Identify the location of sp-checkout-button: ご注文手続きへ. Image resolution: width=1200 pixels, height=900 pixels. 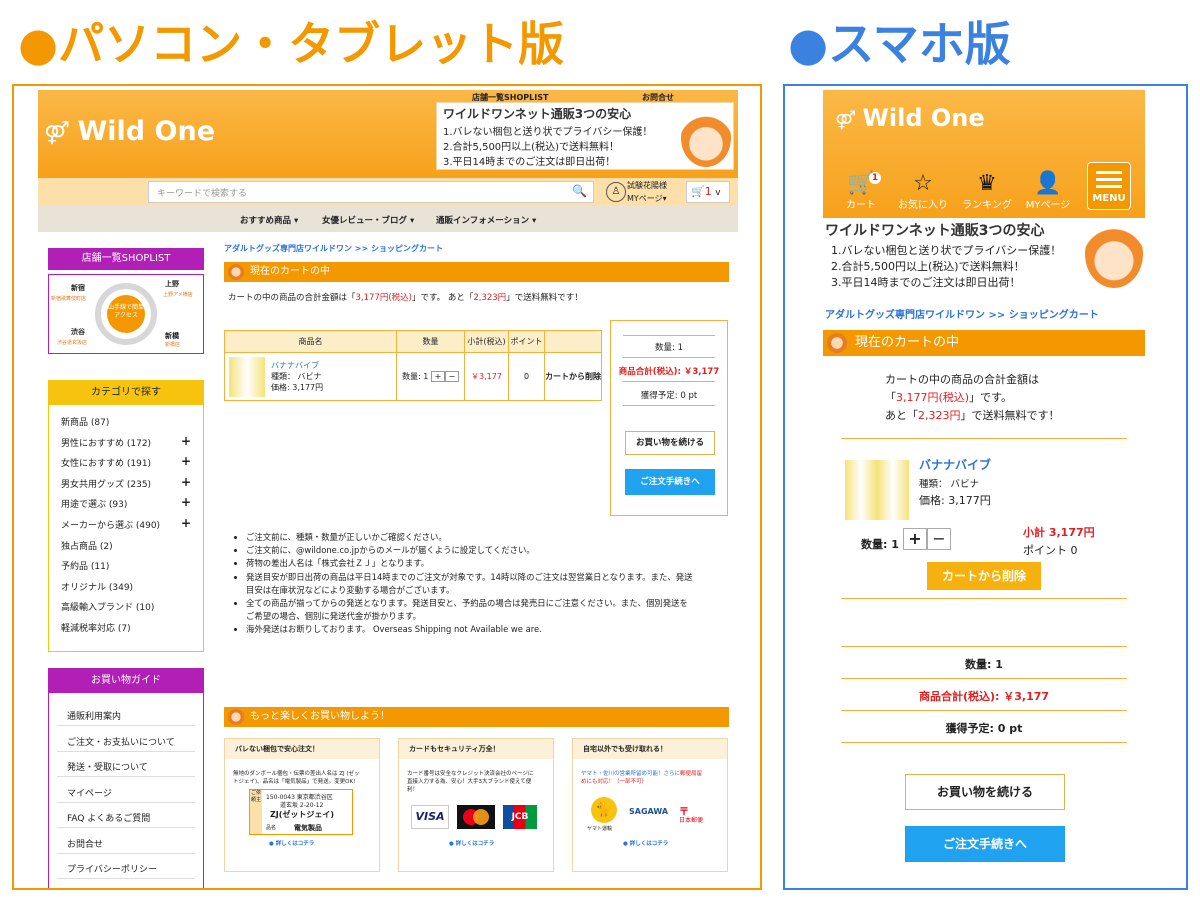
(985, 844).